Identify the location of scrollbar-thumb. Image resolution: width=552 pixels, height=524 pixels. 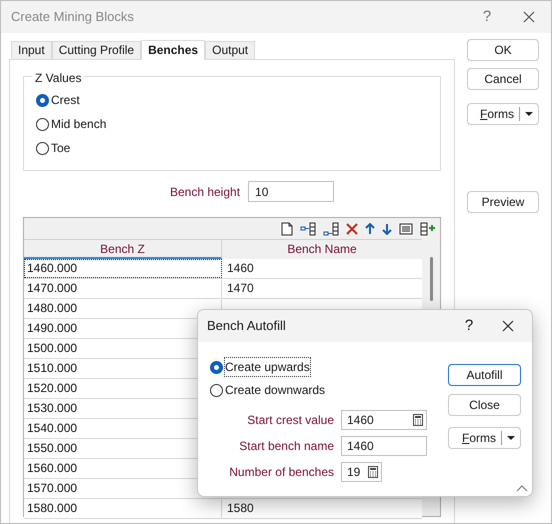
(431, 279).